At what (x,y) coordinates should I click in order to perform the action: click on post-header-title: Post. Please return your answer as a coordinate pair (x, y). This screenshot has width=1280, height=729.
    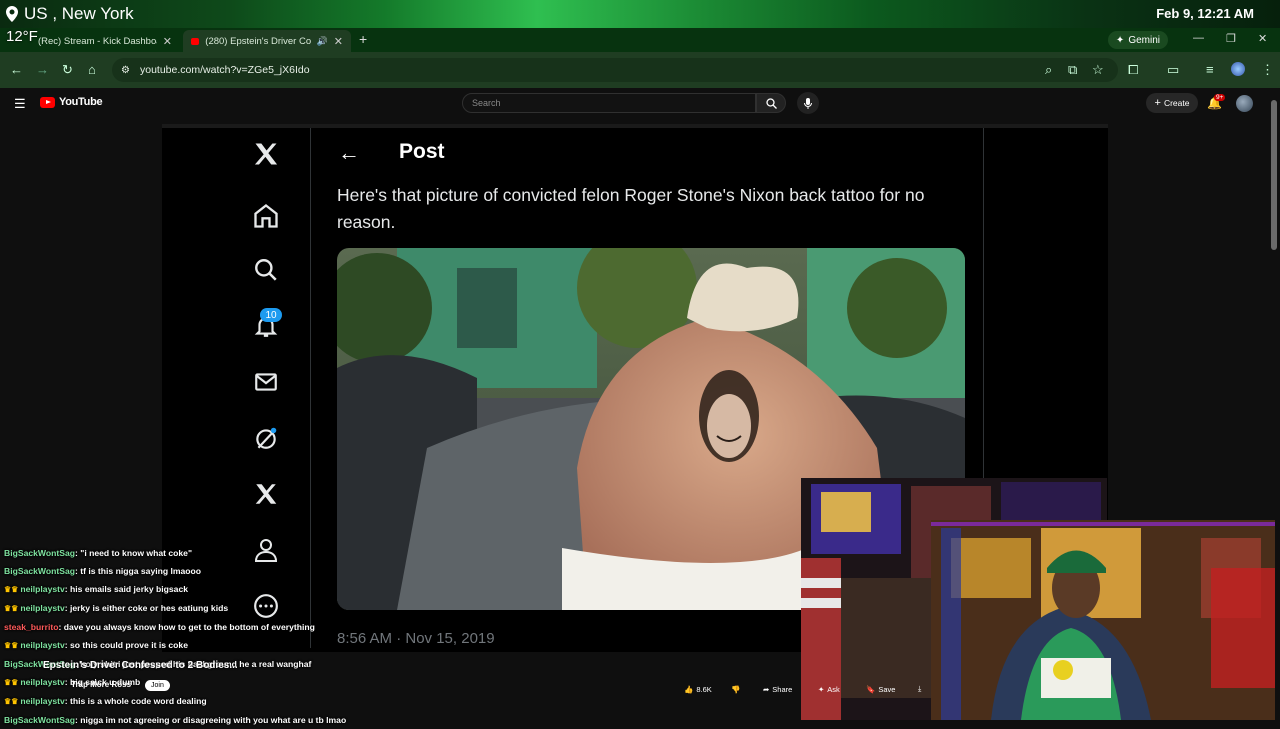
    Looking at the image, I should click on (422, 151).